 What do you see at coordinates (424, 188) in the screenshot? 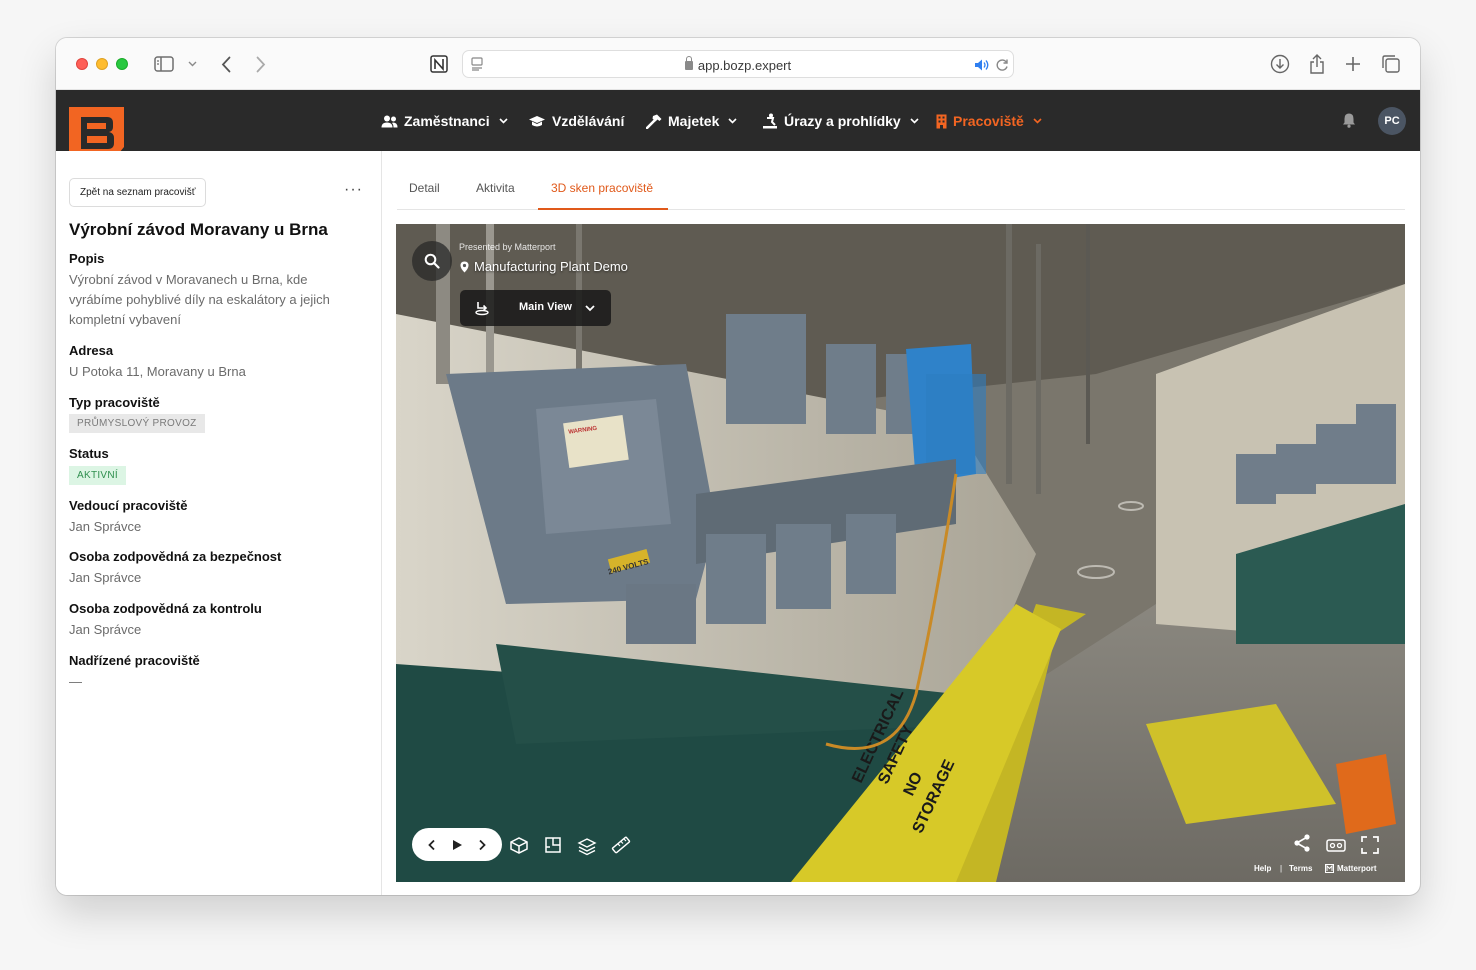
I see `tab-detail: Detail` at bounding box center [424, 188].